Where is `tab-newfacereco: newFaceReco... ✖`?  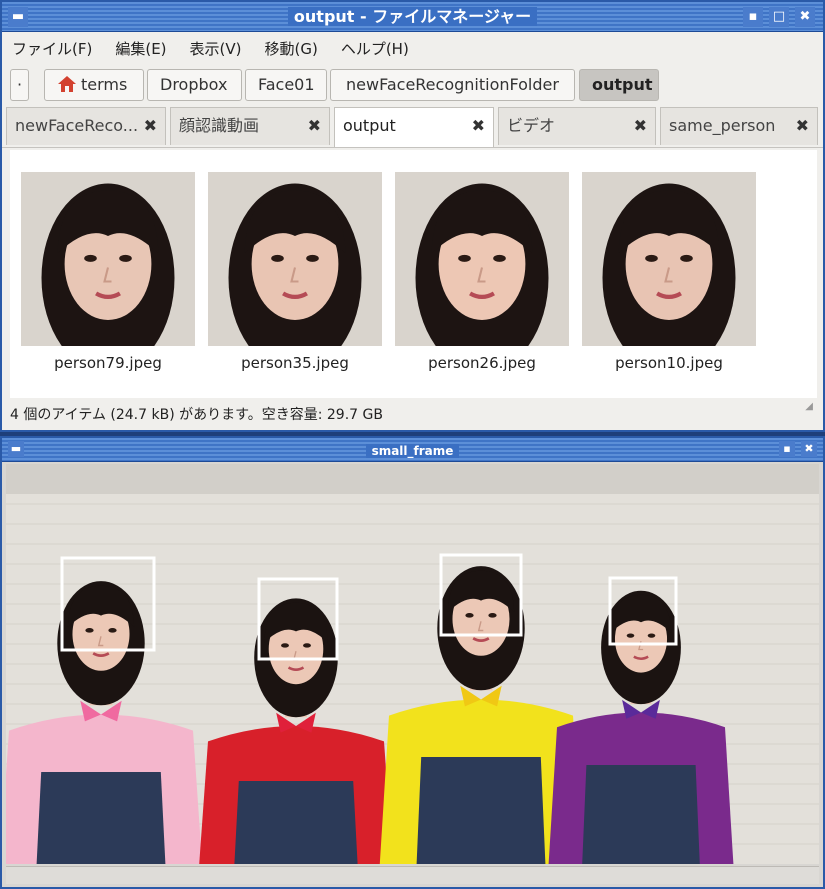 tab-newfacereco: newFaceReco... ✖ is located at coordinates (86, 126).